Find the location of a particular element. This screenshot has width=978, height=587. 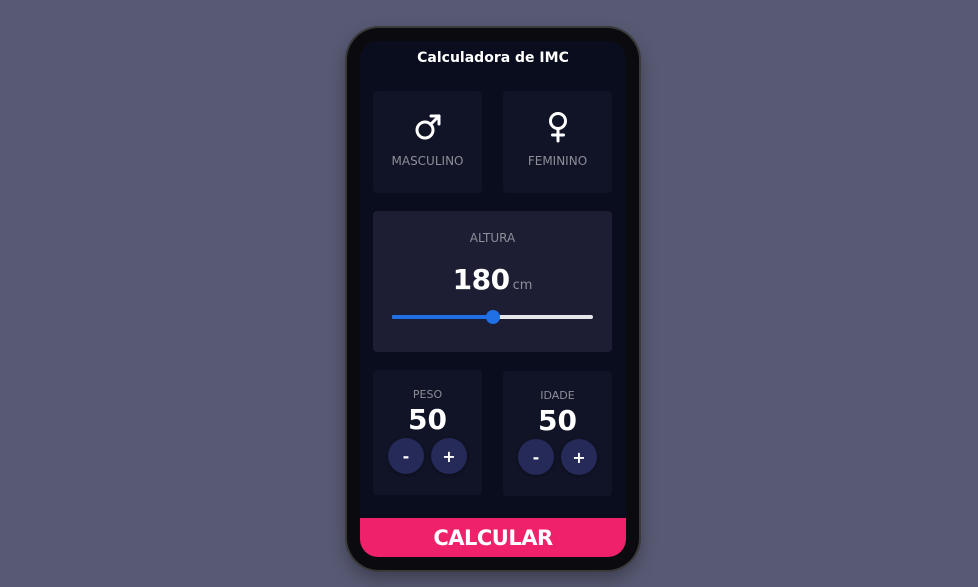

female-symbol-icon is located at coordinates (557, 127).